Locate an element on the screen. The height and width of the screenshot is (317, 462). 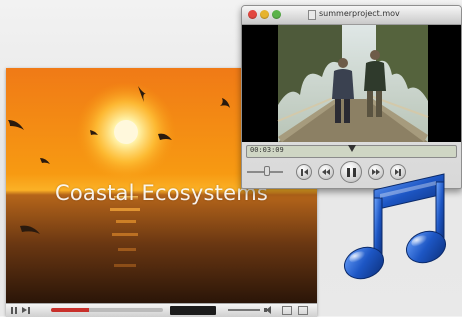
movie-file-icon is located at coordinates (312, 15).